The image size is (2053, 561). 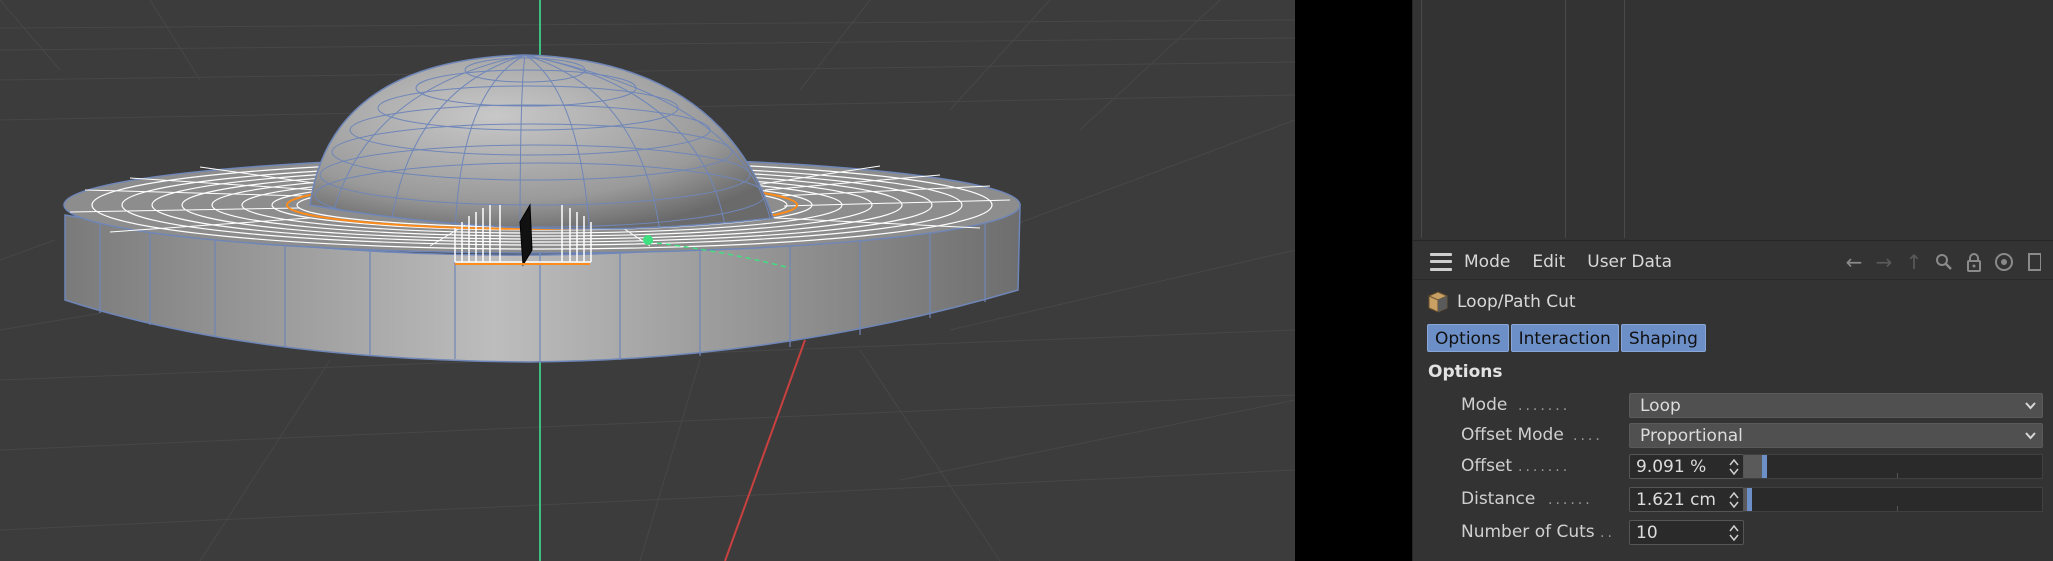 I want to click on distance-value: 1.621 cm, so click(x=1676, y=500).